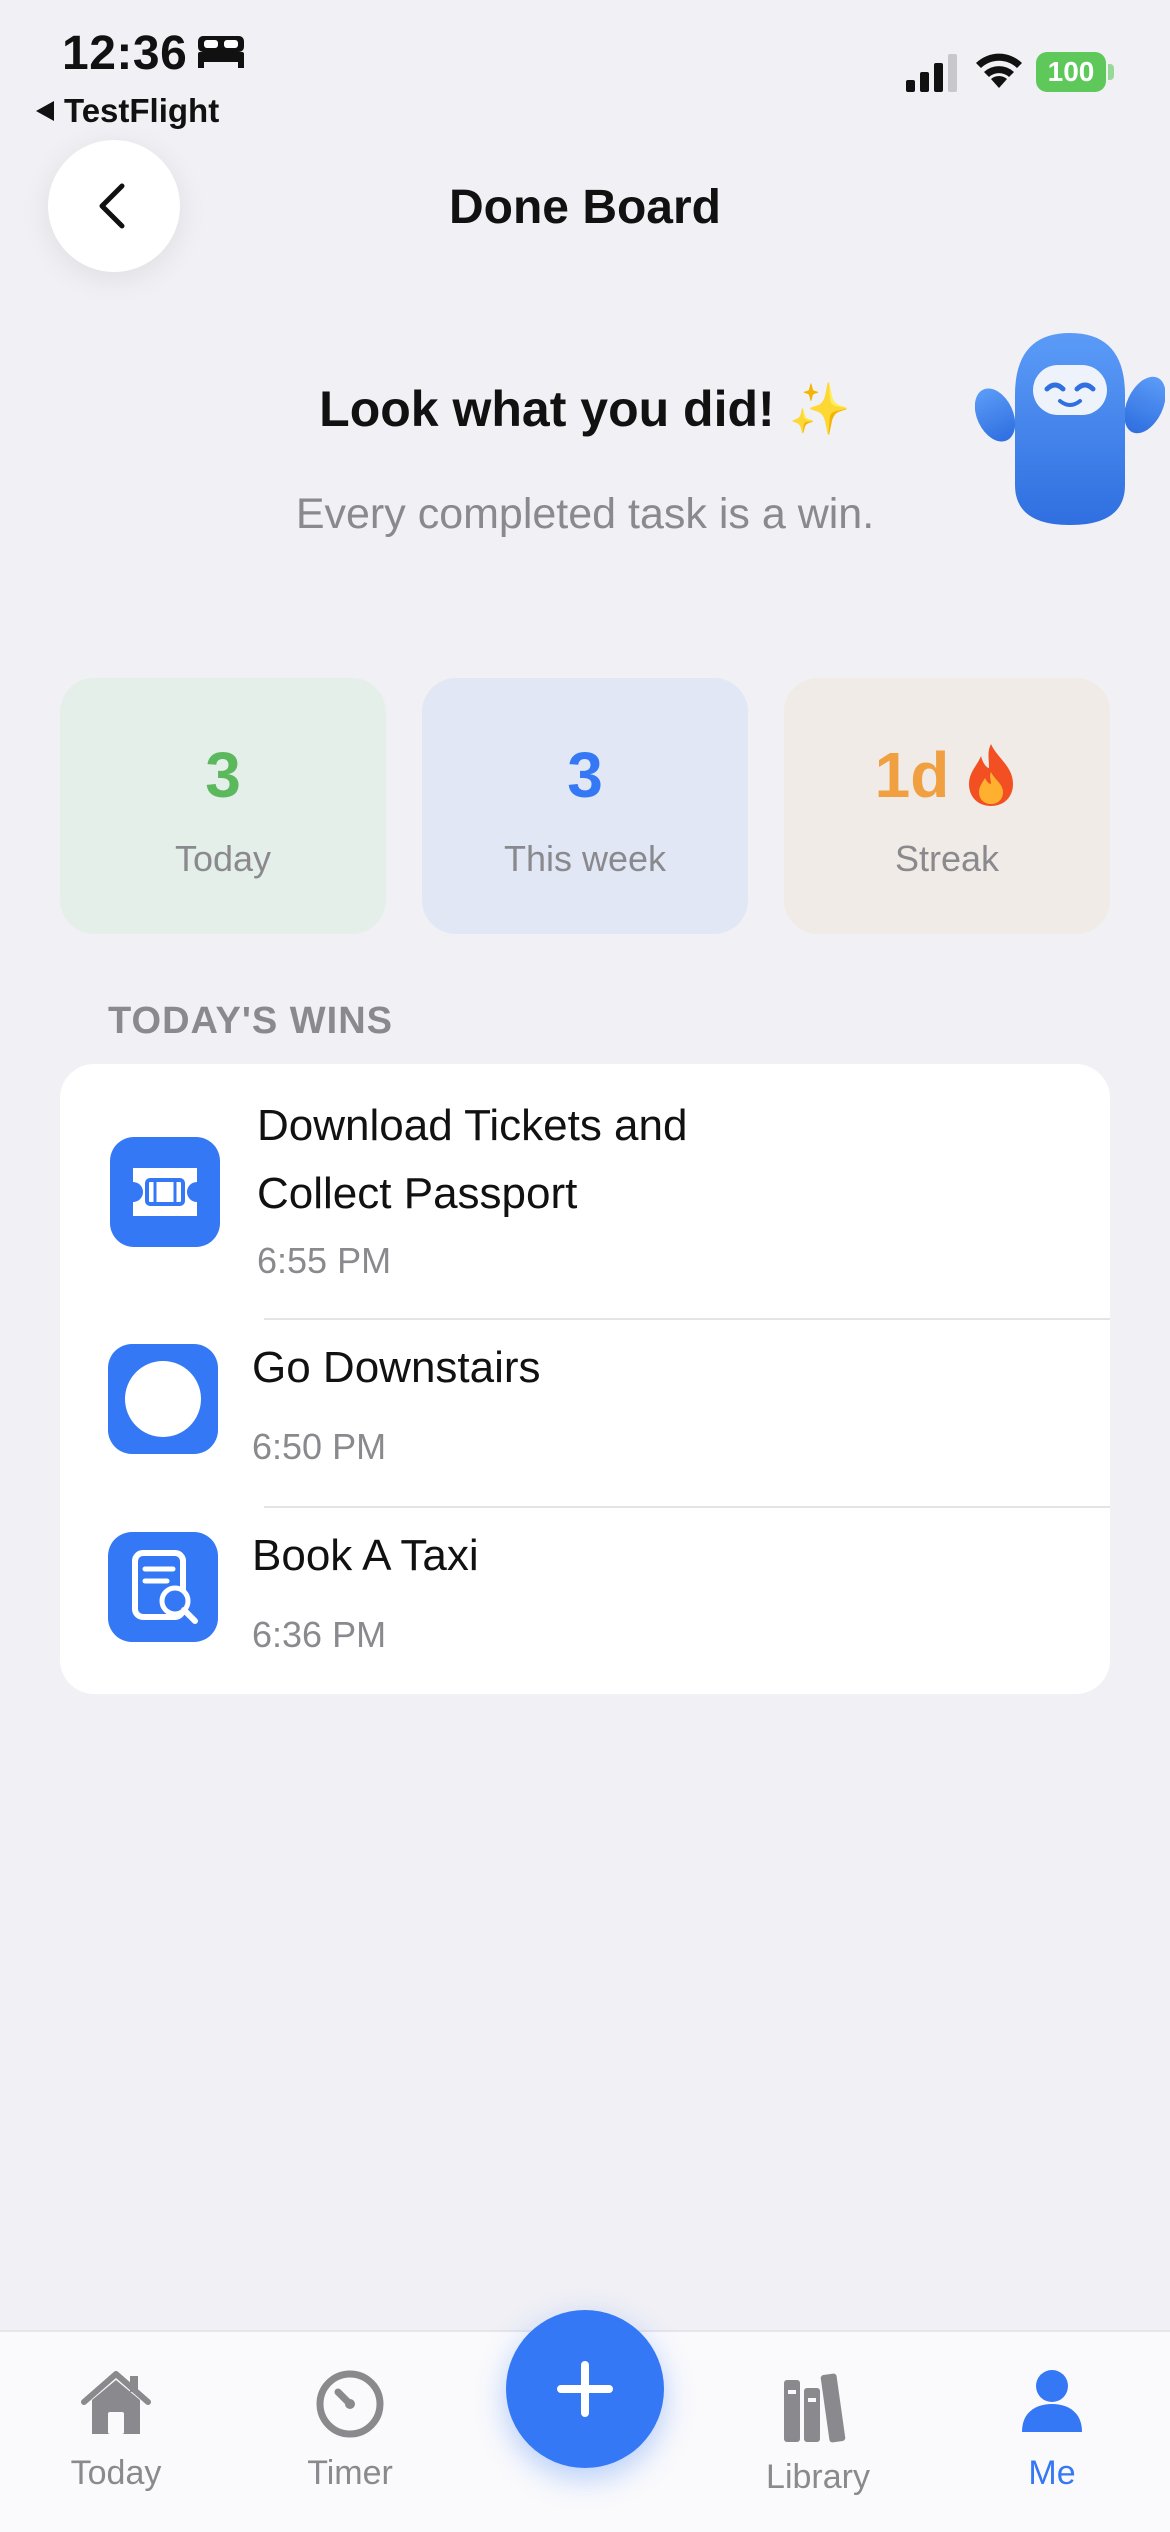  I want to click on tab-timer: Timer, so click(350, 2427).